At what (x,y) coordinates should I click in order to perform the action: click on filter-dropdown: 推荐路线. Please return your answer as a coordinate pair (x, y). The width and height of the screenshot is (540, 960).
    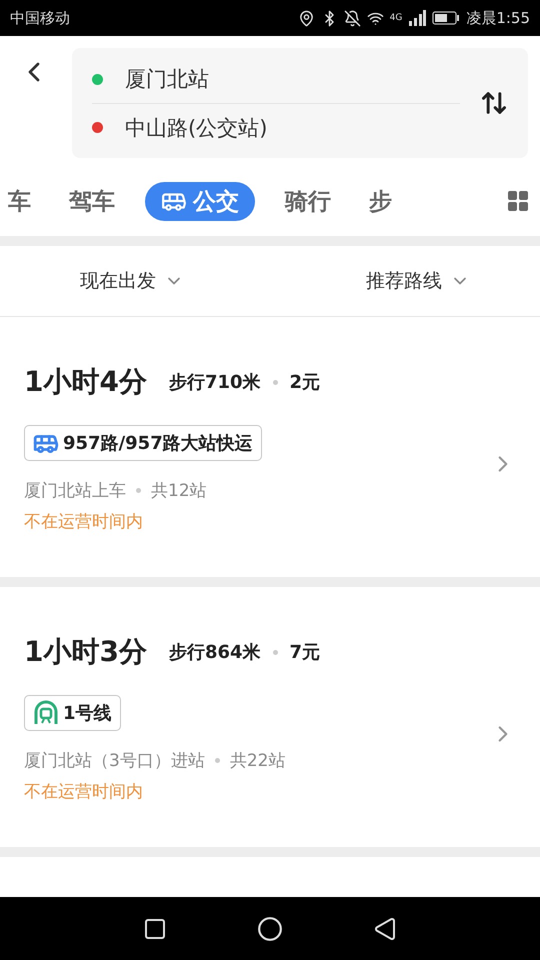
    Looking at the image, I should click on (418, 281).